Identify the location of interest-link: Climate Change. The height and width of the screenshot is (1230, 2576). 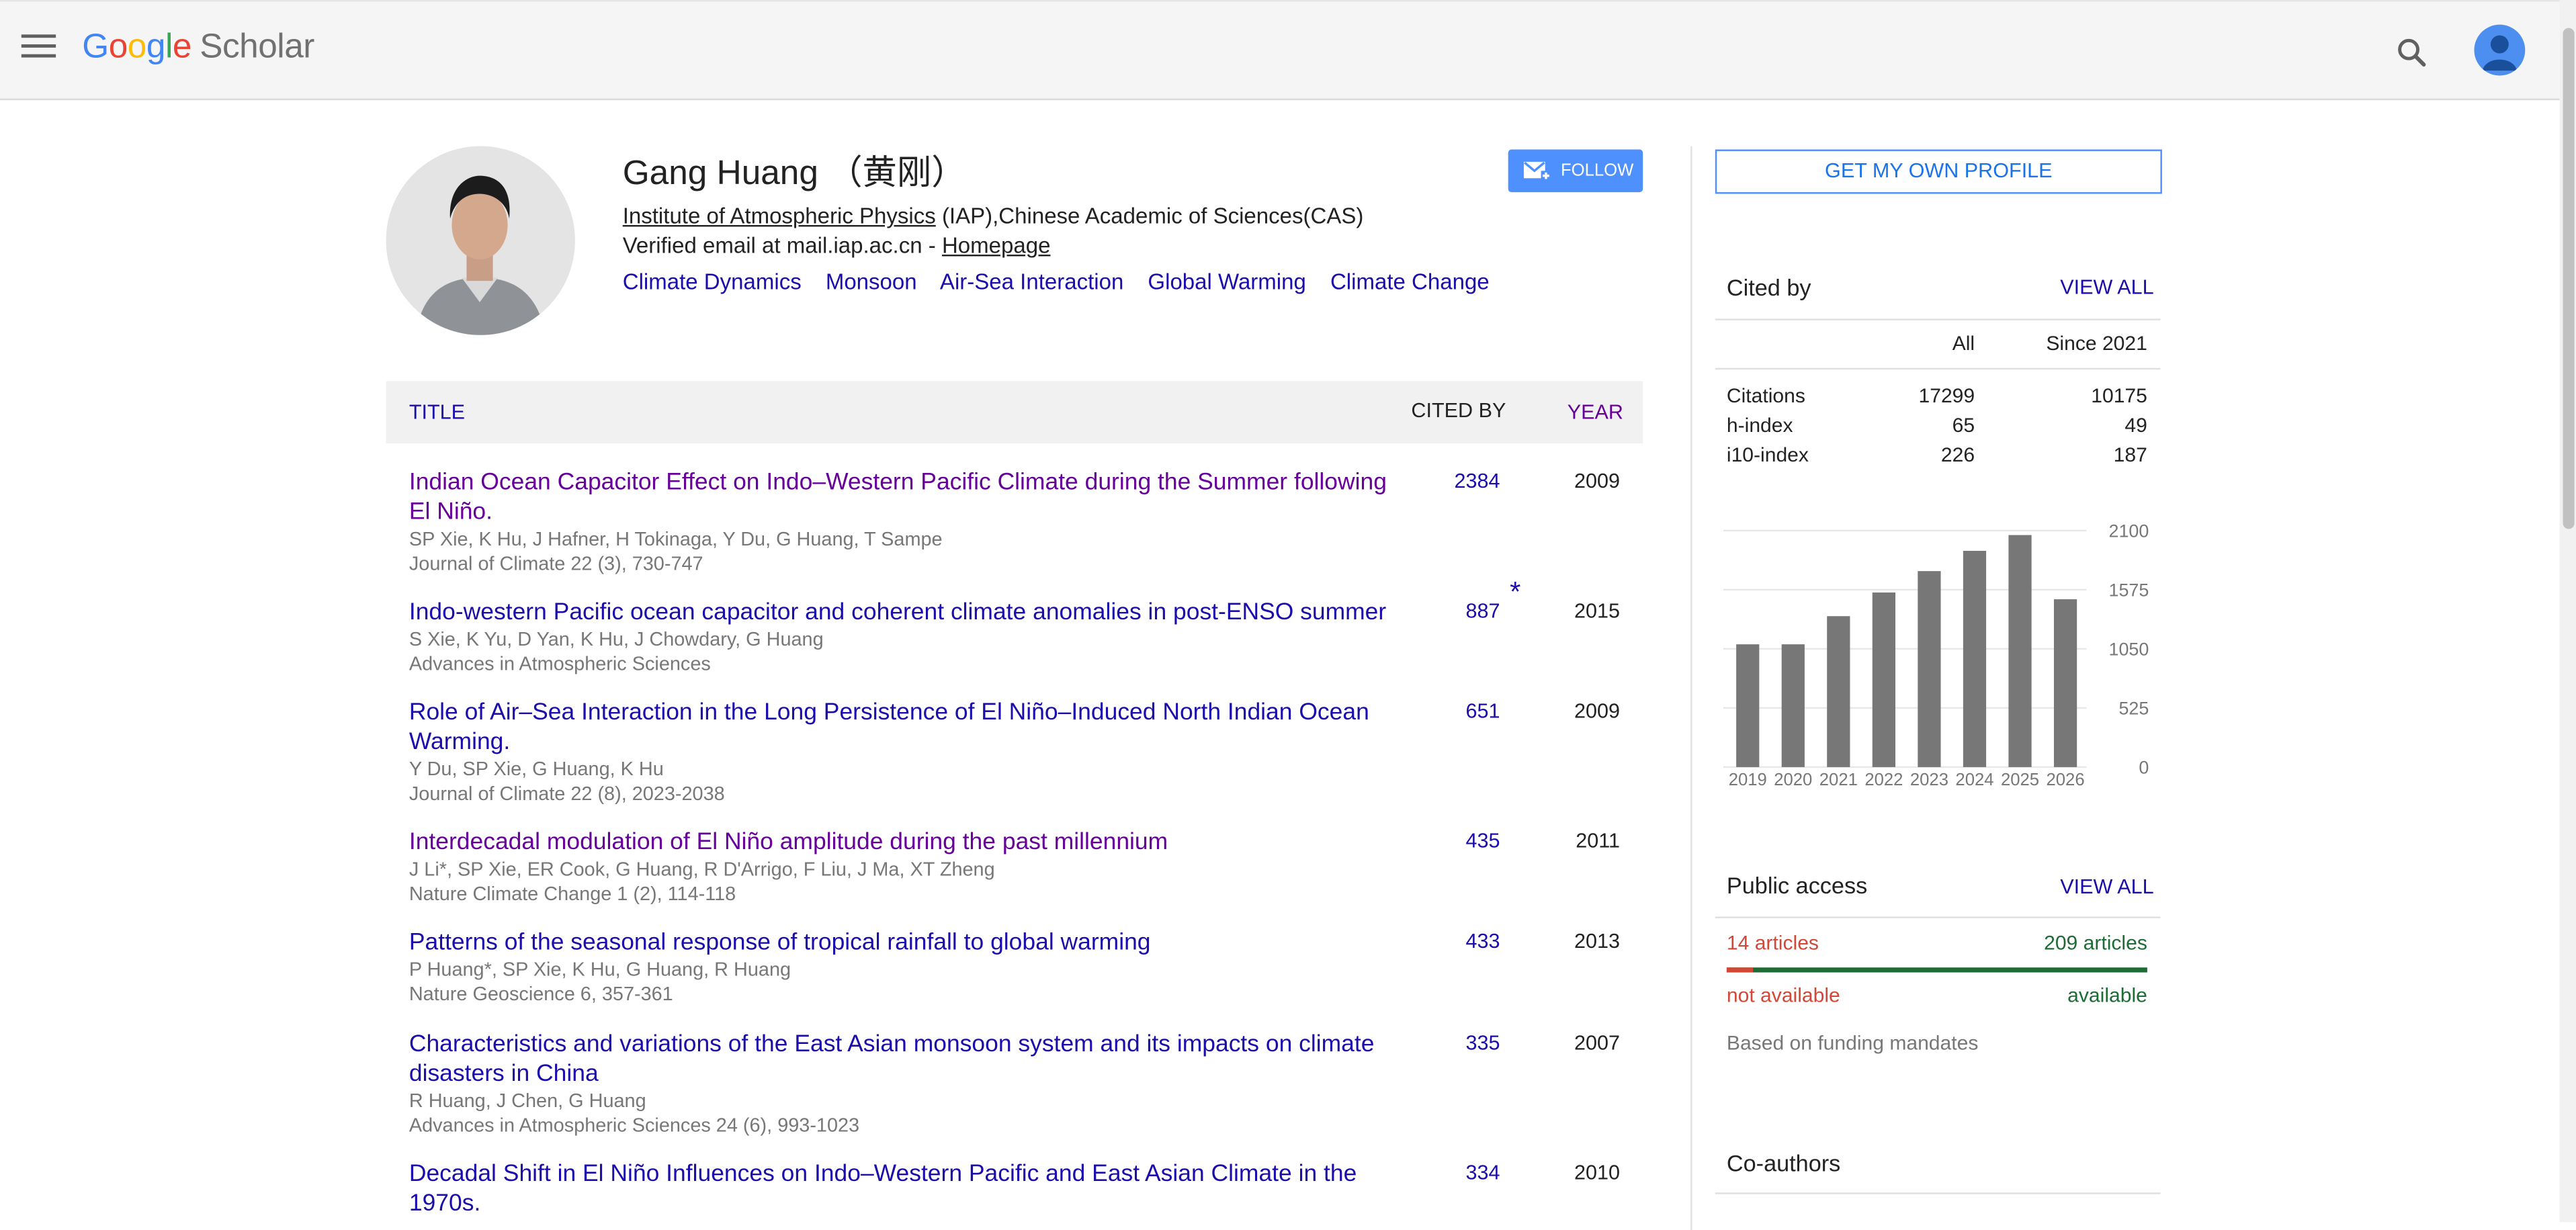
(1410, 281).